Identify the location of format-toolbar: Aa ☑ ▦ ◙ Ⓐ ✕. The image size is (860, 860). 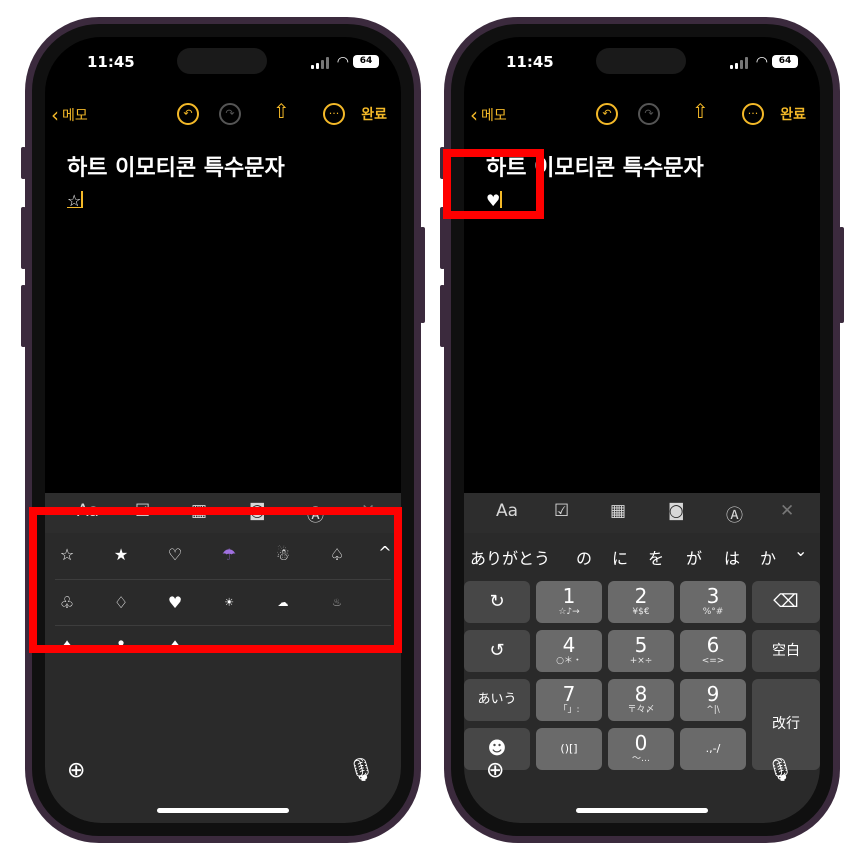
(642, 513).